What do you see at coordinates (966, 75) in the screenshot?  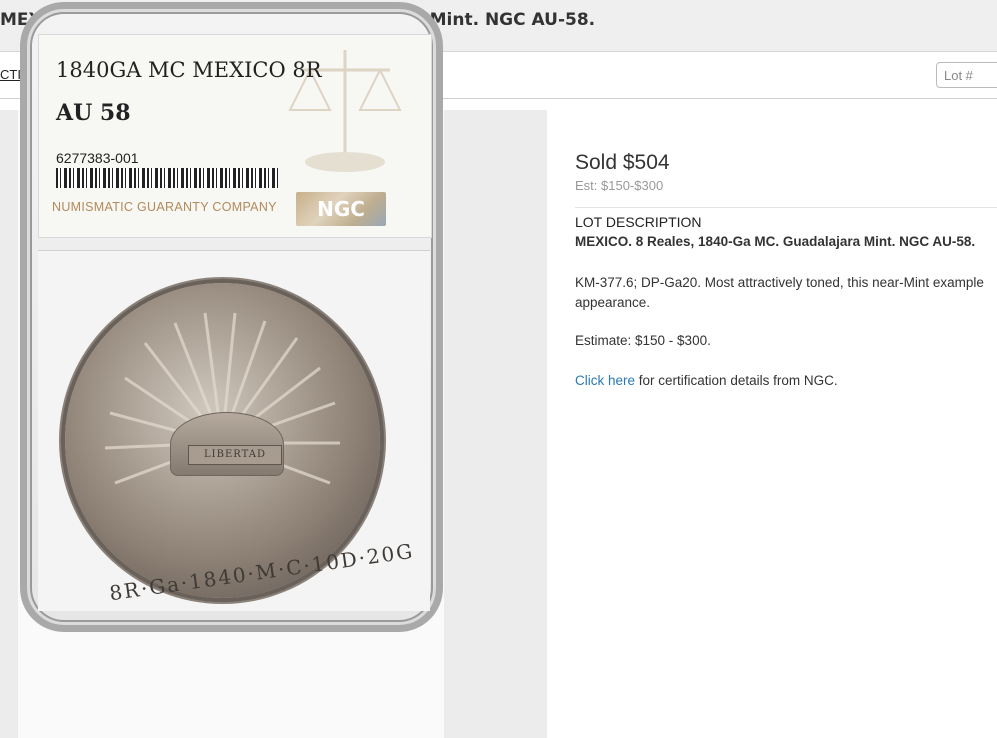 I see `lot-number-input` at bounding box center [966, 75].